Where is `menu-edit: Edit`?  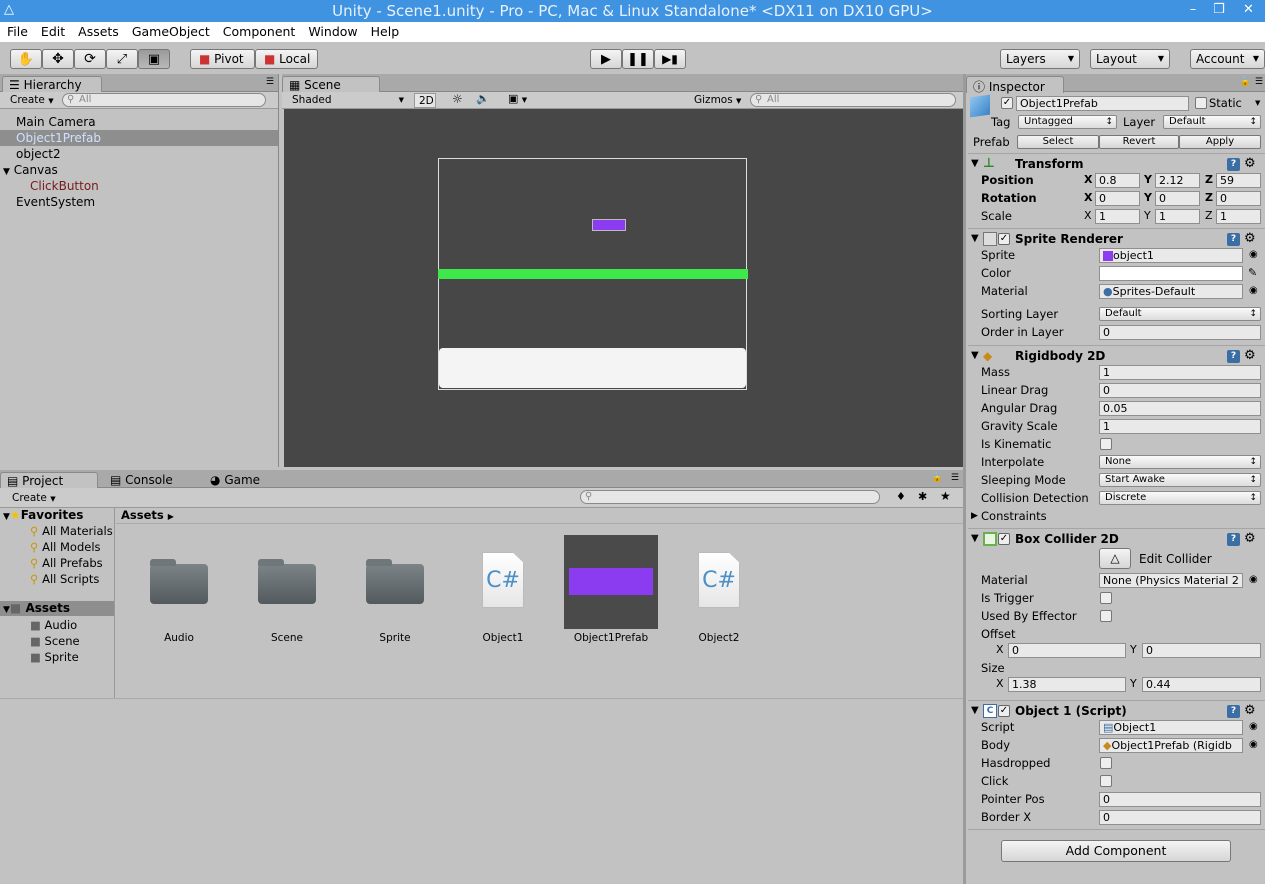 menu-edit: Edit is located at coordinates (52, 30).